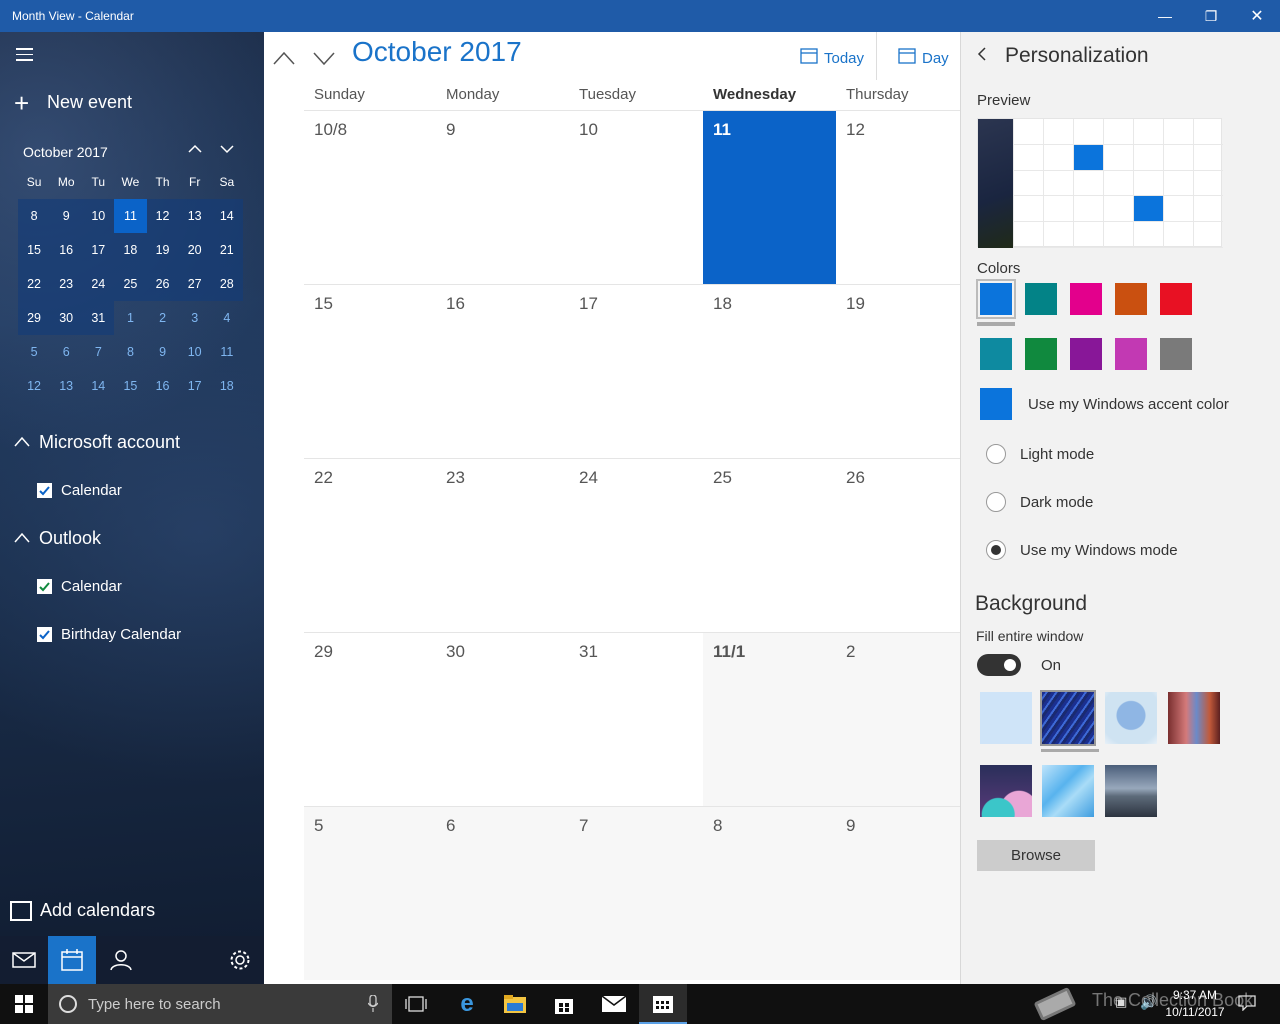 The height and width of the screenshot is (1024, 1280). What do you see at coordinates (34, 284) in the screenshot?
I see `mini-day: 22` at bounding box center [34, 284].